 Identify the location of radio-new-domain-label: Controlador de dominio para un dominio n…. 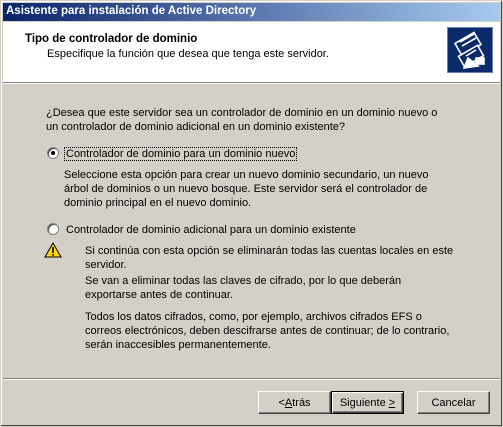
(180, 154).